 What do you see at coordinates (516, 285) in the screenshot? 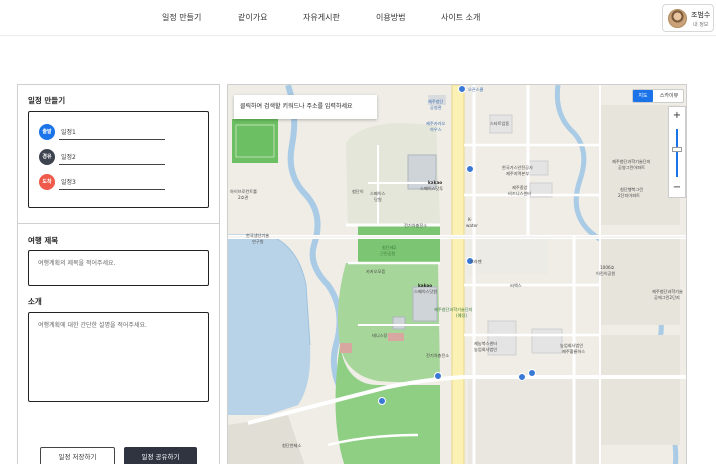
I see `map-label: 씨엑스` at bounding box center [516, 285].